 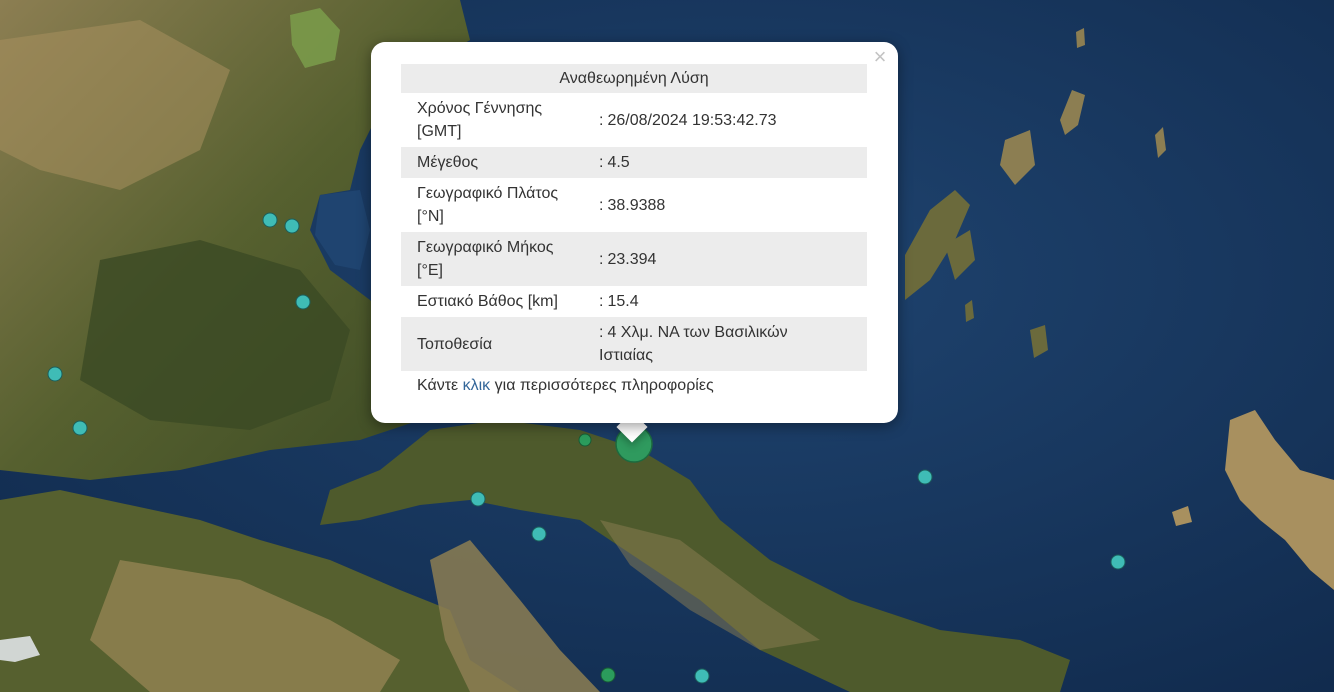 I want to click on info-label: Γεωγραφικό Μήκος [°E], so click(x=500, y=259).